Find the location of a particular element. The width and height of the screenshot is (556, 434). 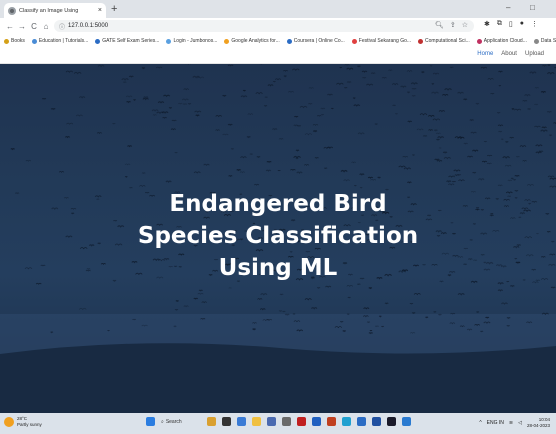

taskbar-apps: ⌕ Search is located at coordinates (278, 421).